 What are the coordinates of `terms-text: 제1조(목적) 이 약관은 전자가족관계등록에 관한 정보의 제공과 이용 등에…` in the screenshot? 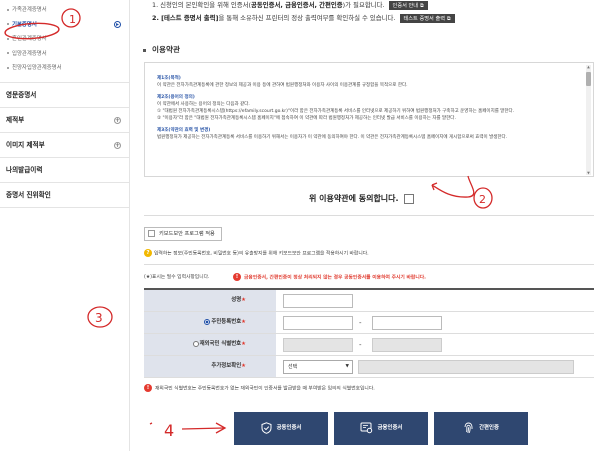 It's located at (367, 108).